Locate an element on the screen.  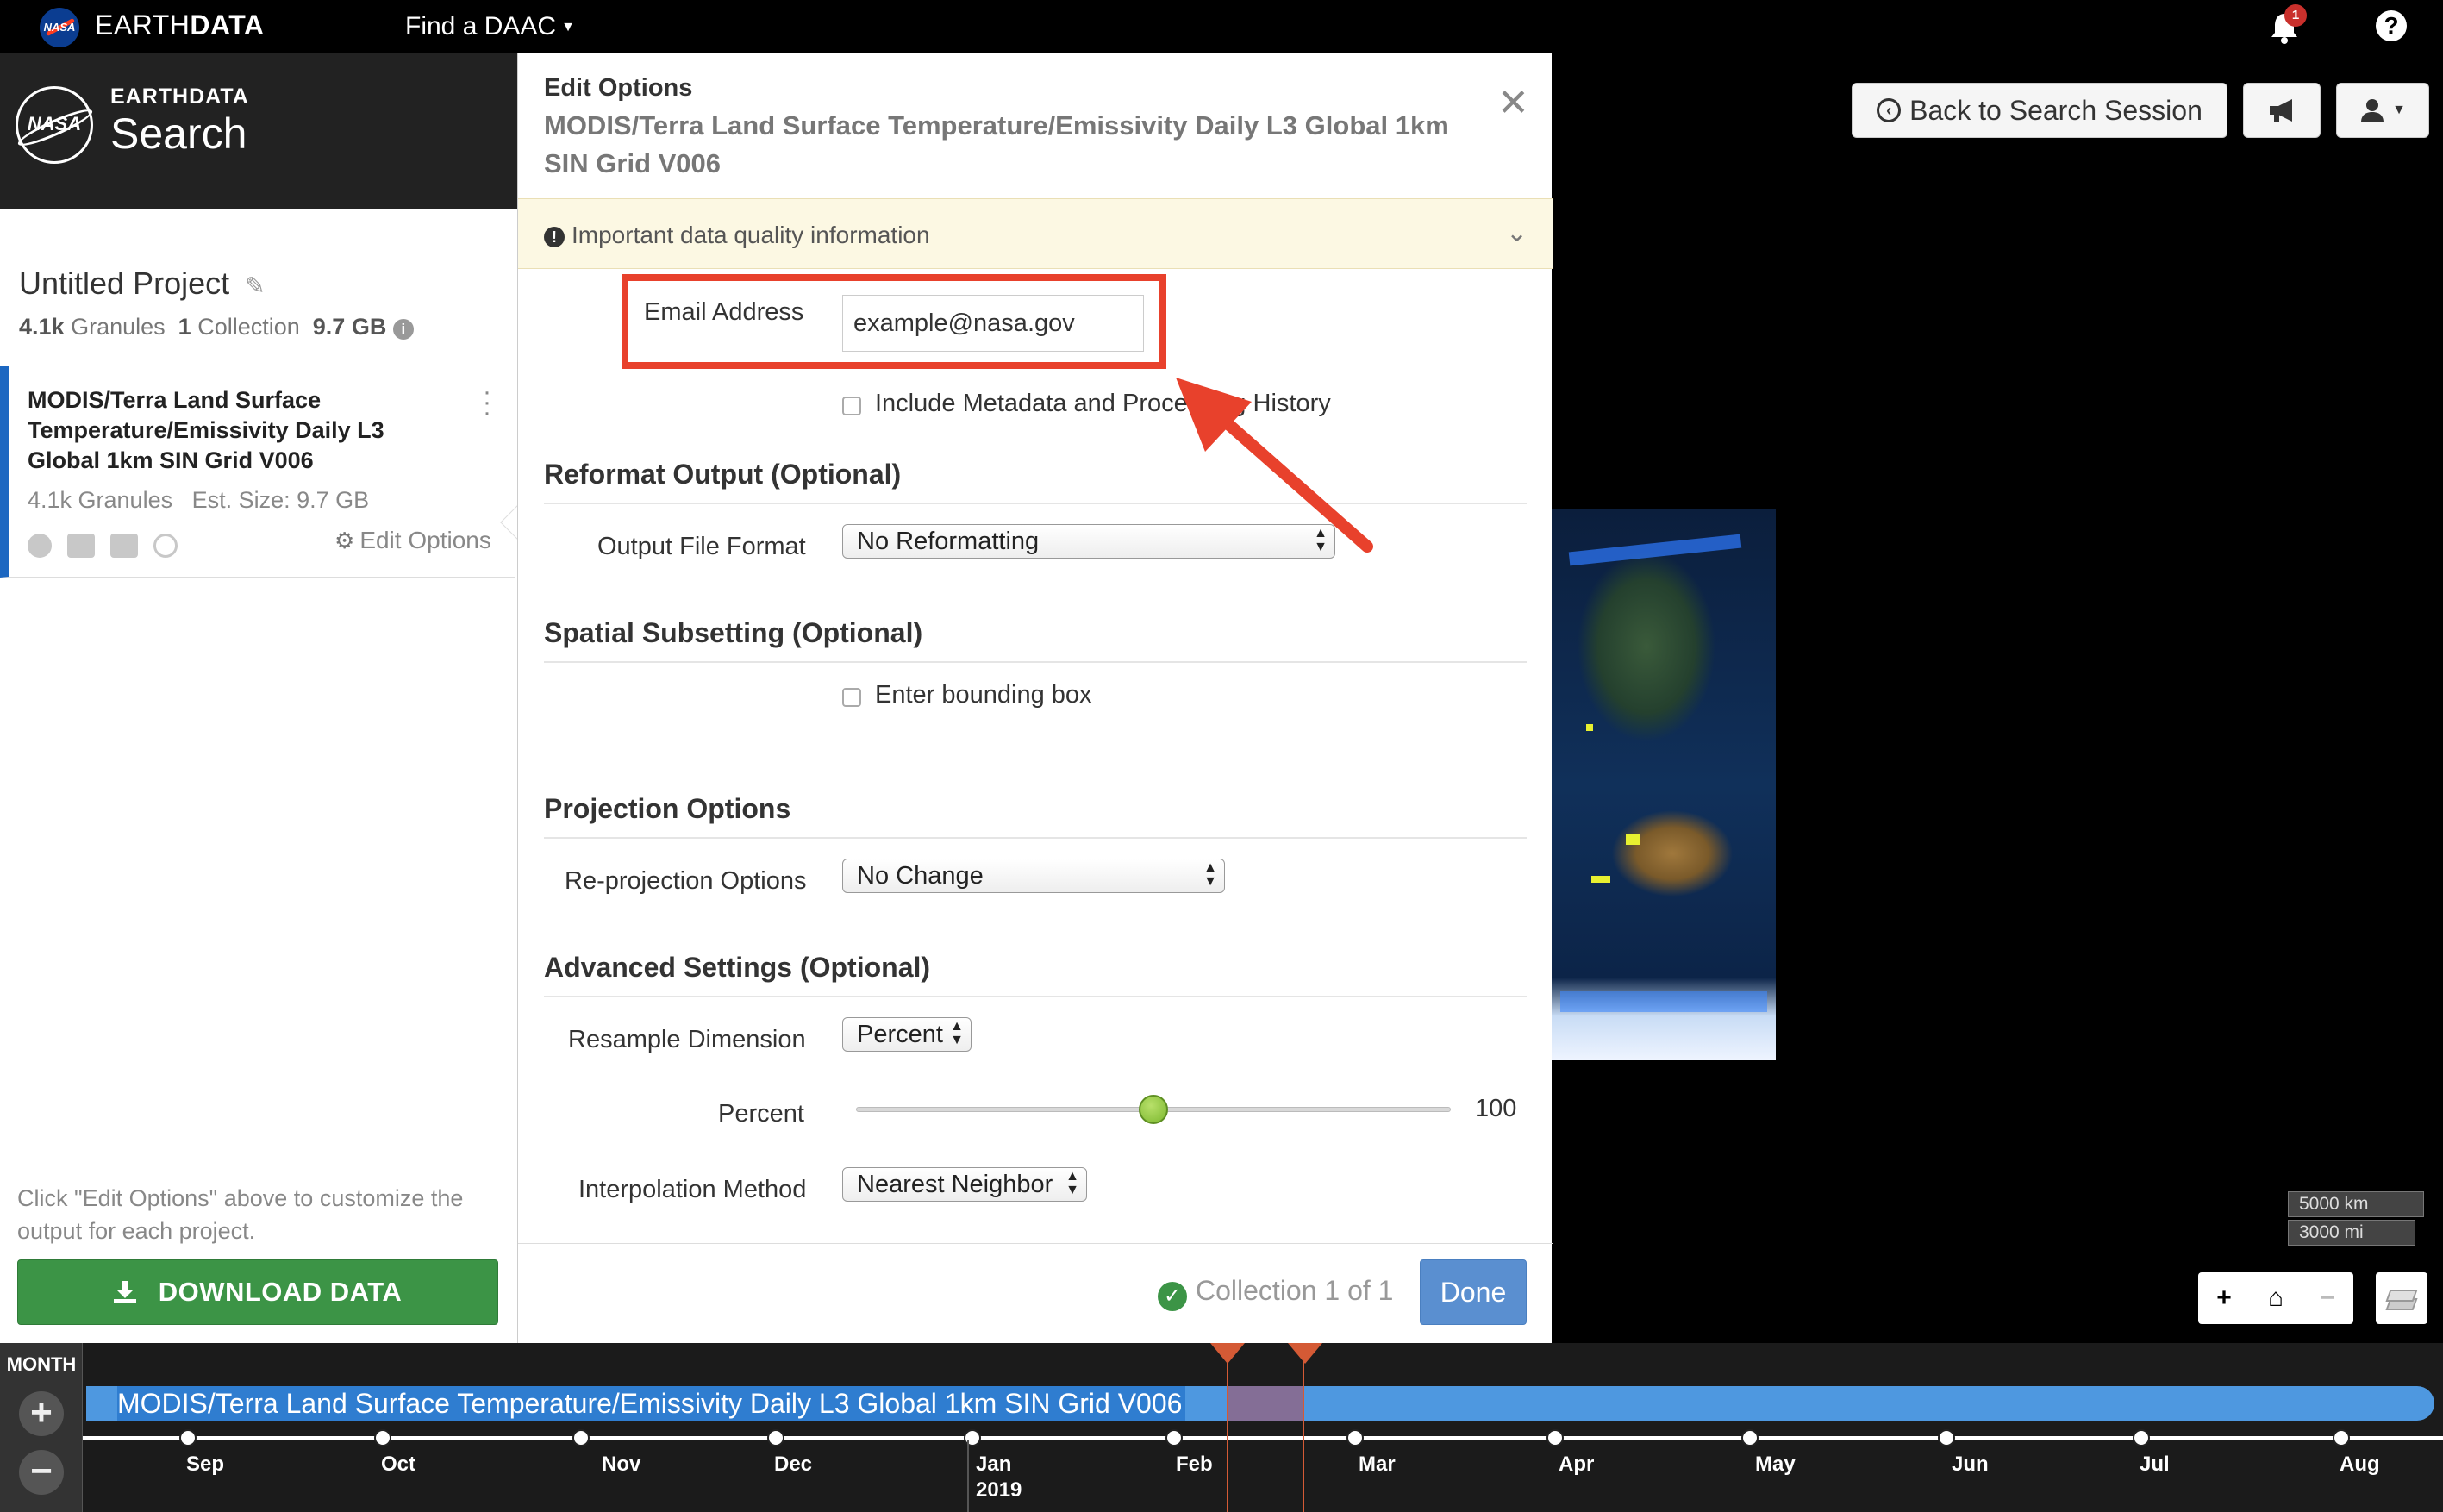
include-metadata-checkbox is located at coordinates (851, 406).